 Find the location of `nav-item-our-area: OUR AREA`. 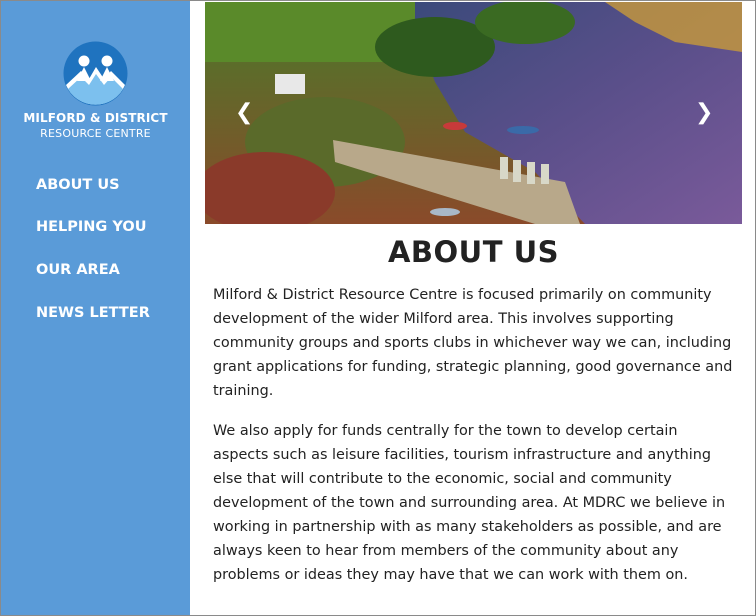

nav-item-our-area: OUR AREA is located at coordinates (78, 270).